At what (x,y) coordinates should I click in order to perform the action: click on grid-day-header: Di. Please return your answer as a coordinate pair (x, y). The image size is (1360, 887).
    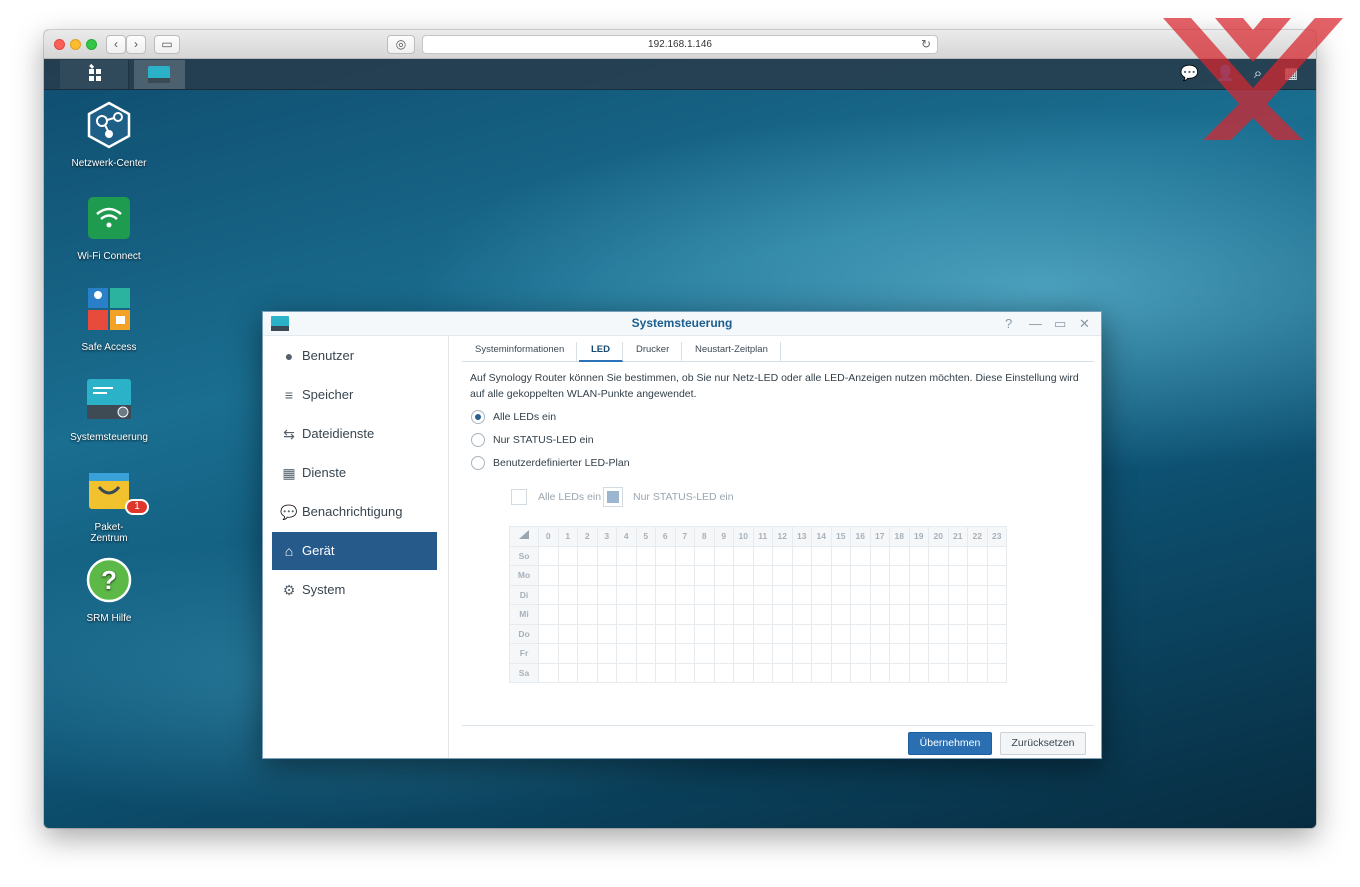
    Looking at the image, I should click on (524, 594).